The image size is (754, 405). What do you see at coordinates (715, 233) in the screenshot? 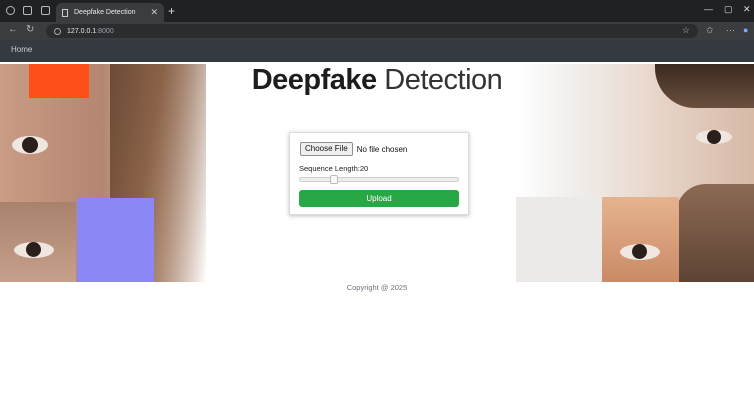
I see `hero-right-beard` at bounding box center [715, 233].